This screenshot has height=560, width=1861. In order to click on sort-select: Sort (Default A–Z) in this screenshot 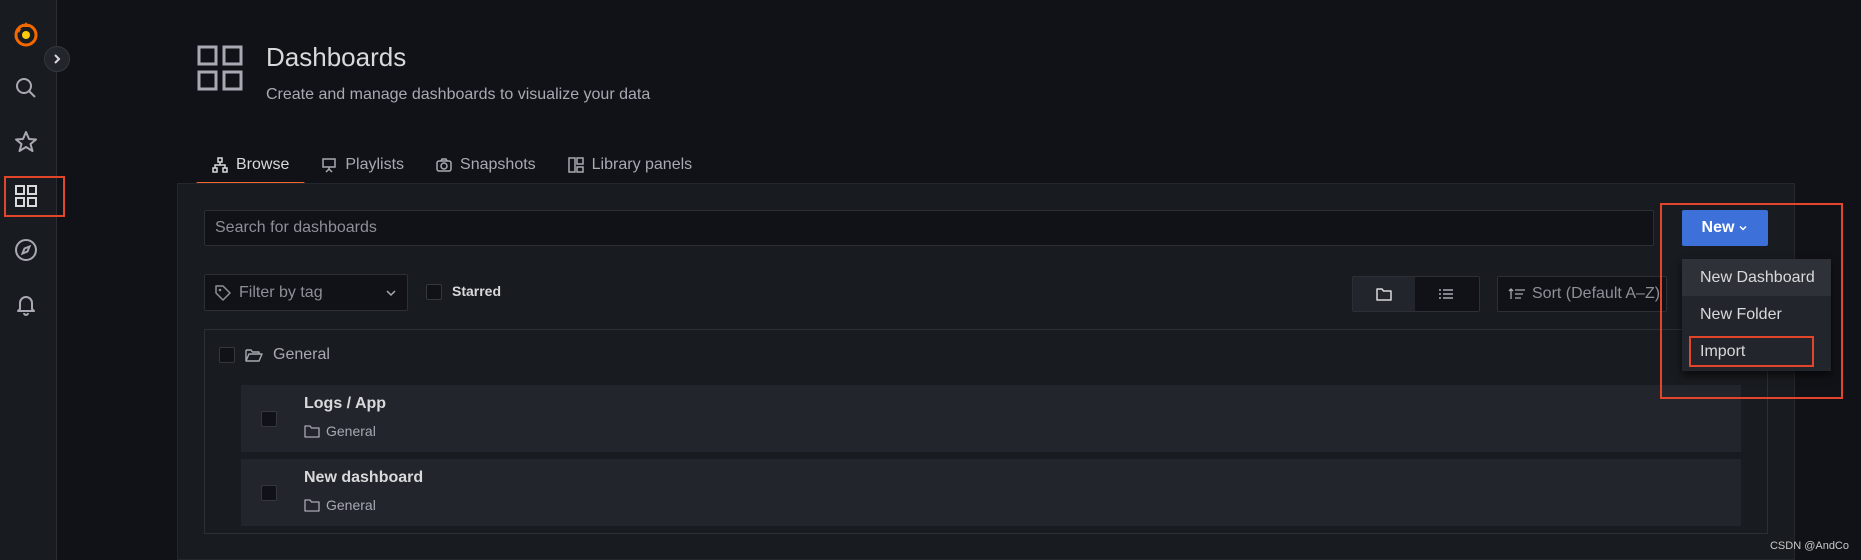, I will do `click(1582, 294)`.